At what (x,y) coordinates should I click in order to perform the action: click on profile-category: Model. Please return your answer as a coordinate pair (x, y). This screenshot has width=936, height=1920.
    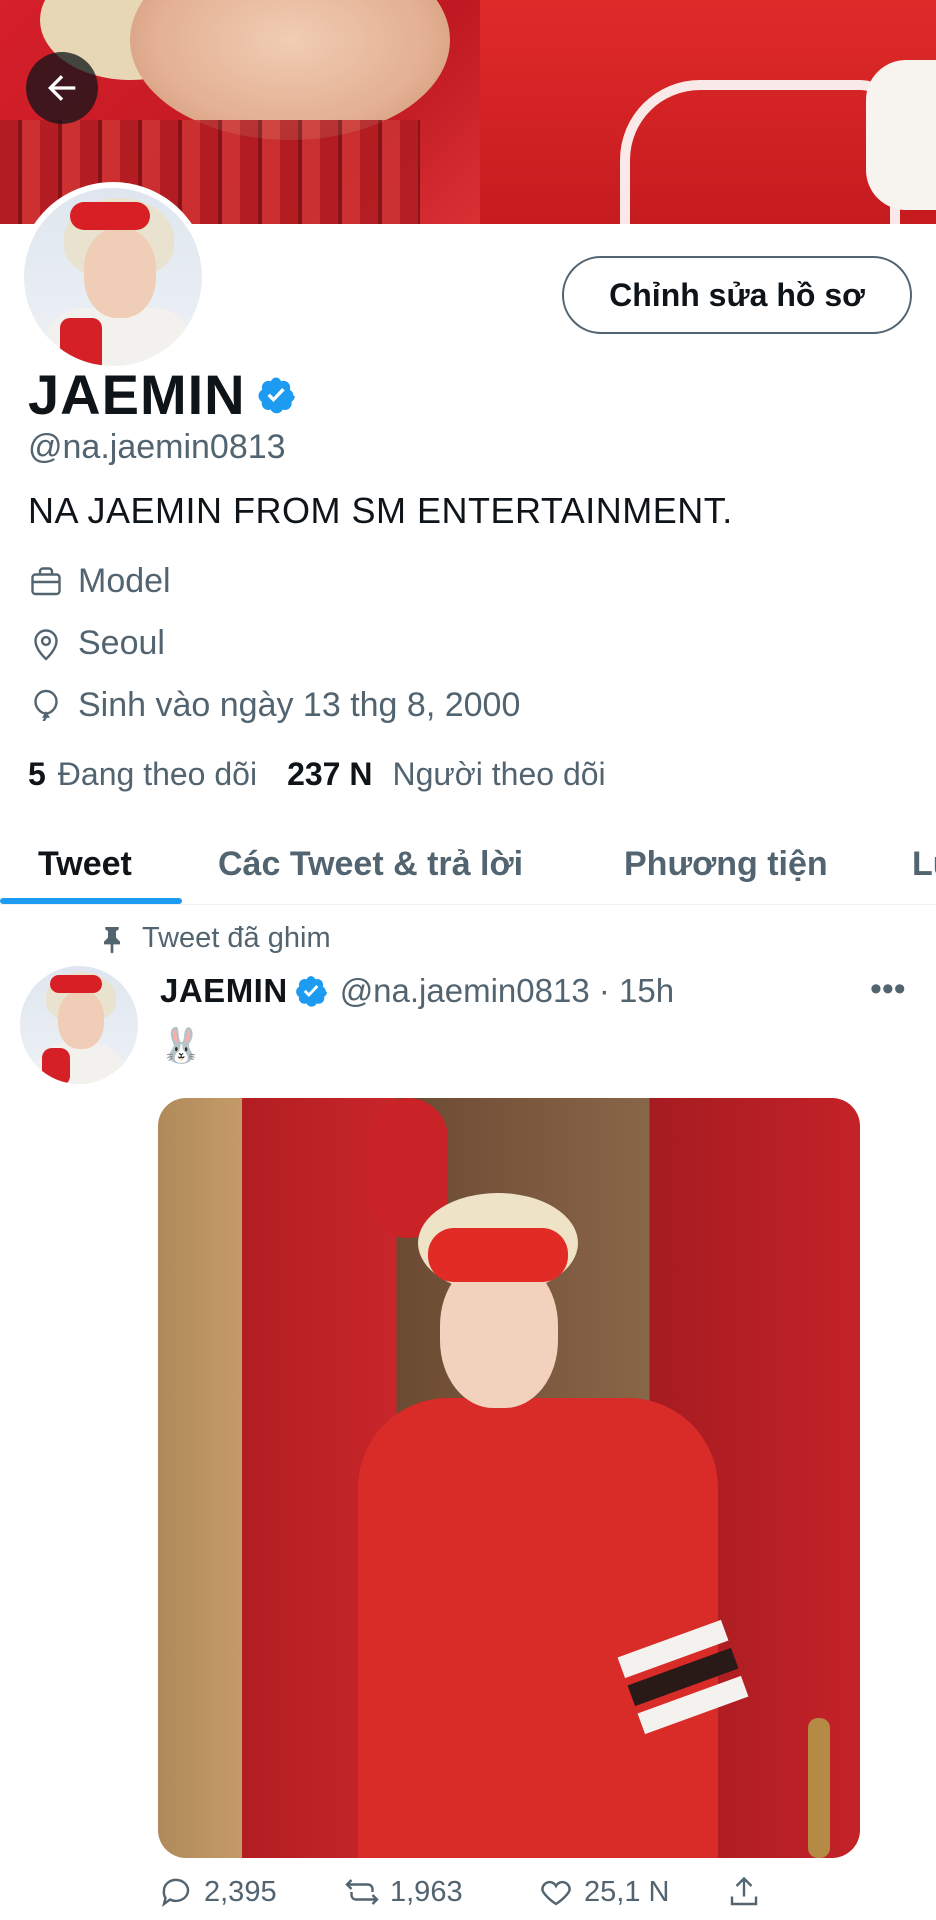
    Looking at the image, I should click on (99, 581).